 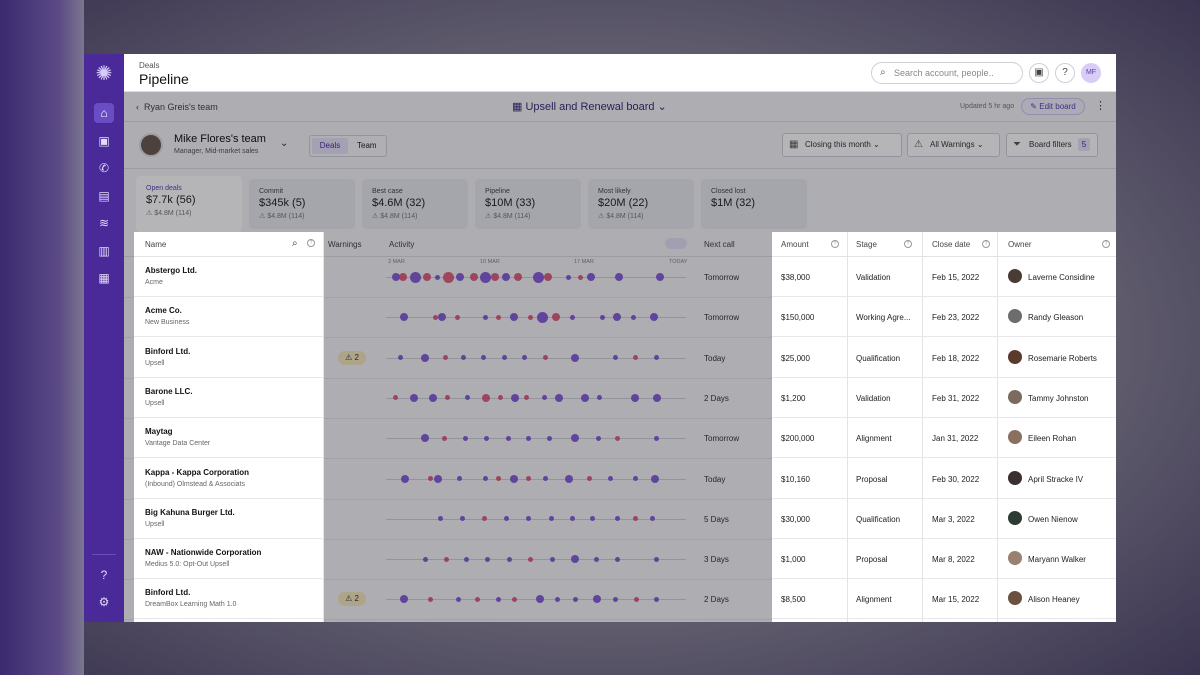 What do you see at coordinates (330, 146) in the screenshot?
I see `tab-deals: Deals` at bounding box center [330, 146].